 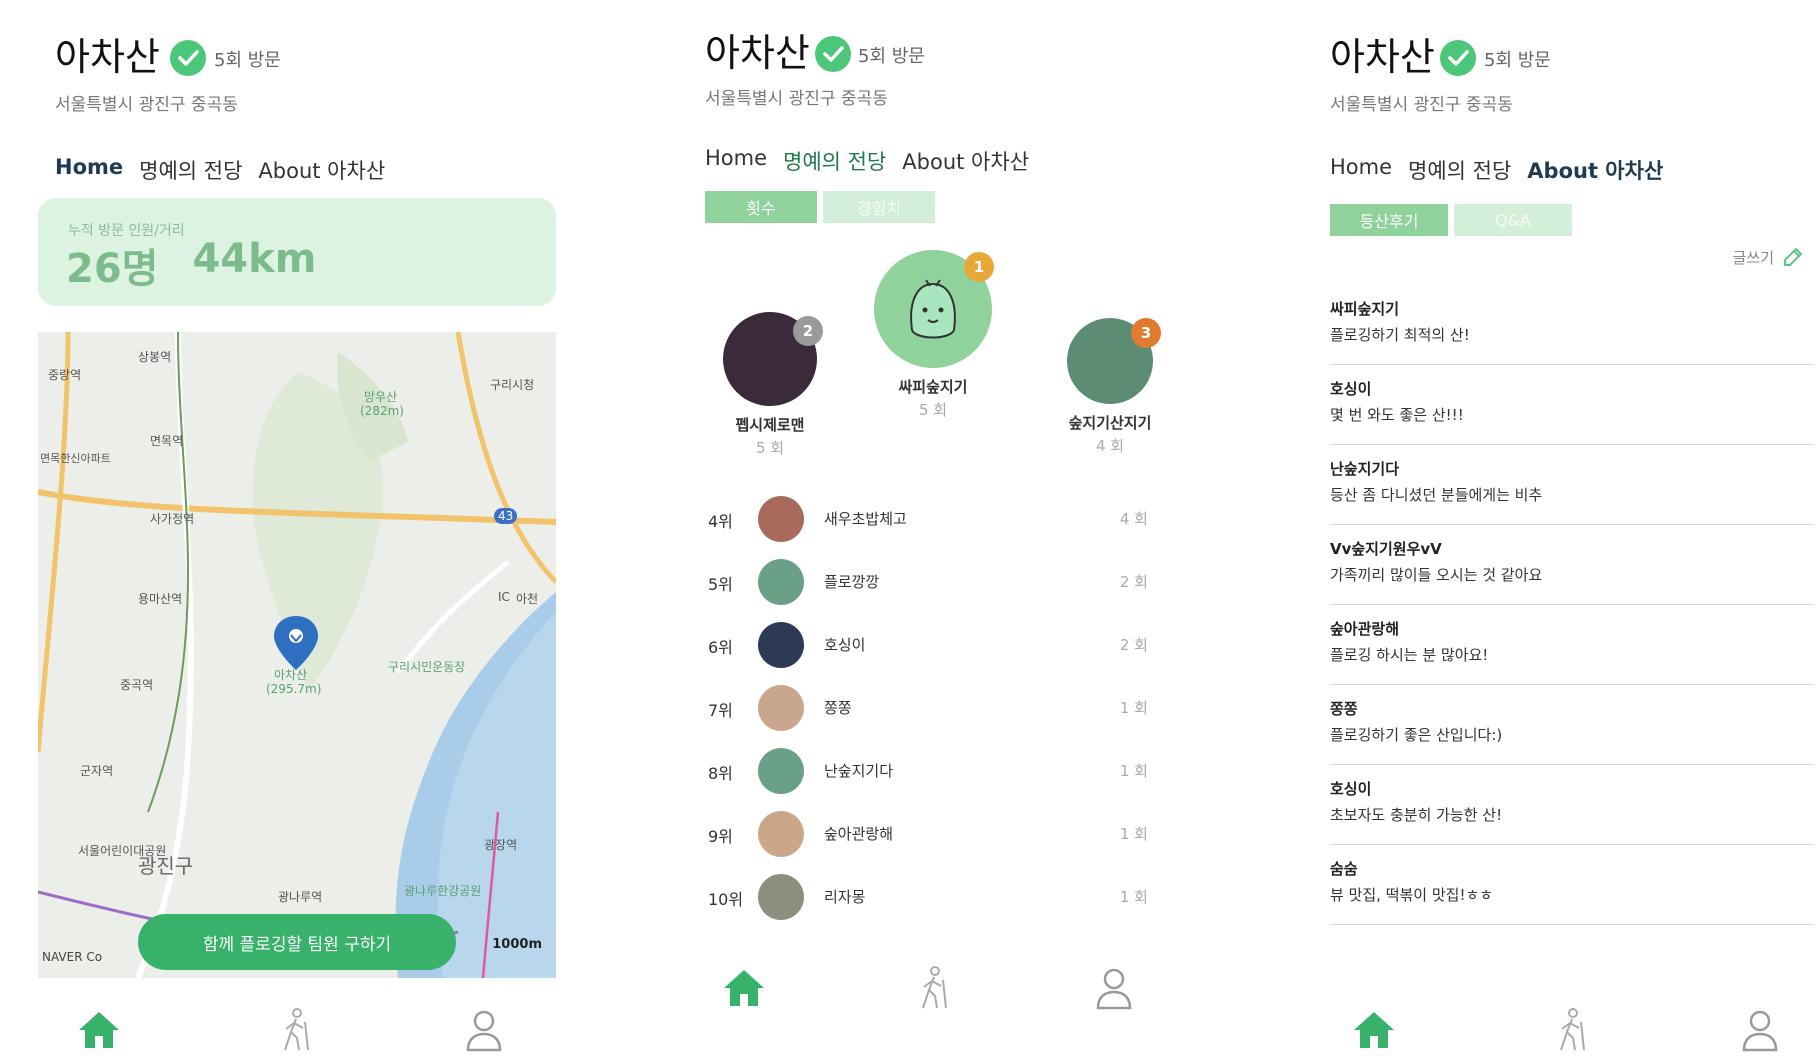 I want to click on stats-card: 누적 방문 인원/거리 26명 44km, so click(x=297, y=252).